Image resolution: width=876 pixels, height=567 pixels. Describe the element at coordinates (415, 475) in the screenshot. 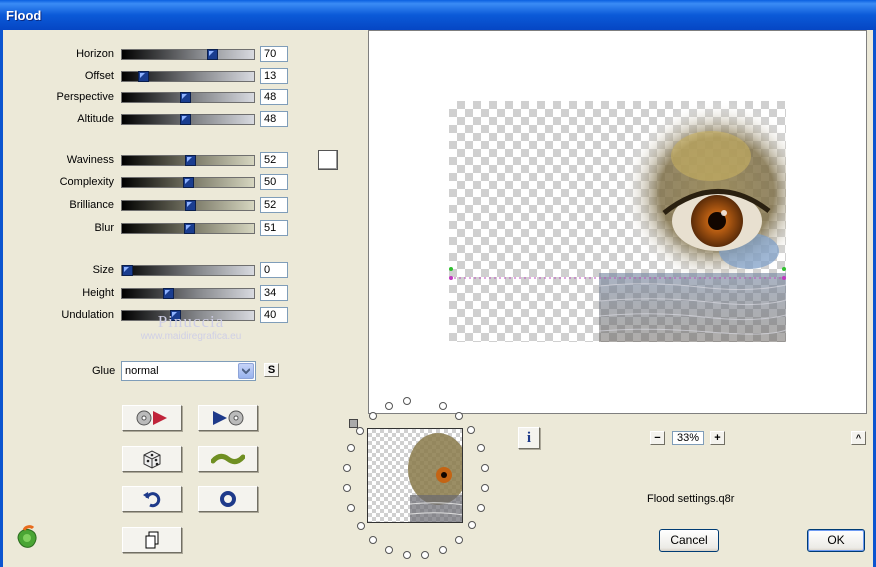

I see `navigator-thumbnail` at that location.